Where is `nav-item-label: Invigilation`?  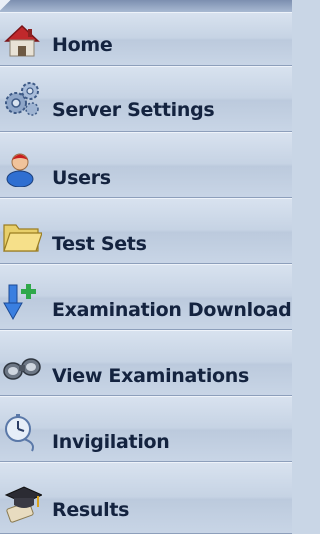 nav-item-label: Invigilation is located at coordinates (111, 442).